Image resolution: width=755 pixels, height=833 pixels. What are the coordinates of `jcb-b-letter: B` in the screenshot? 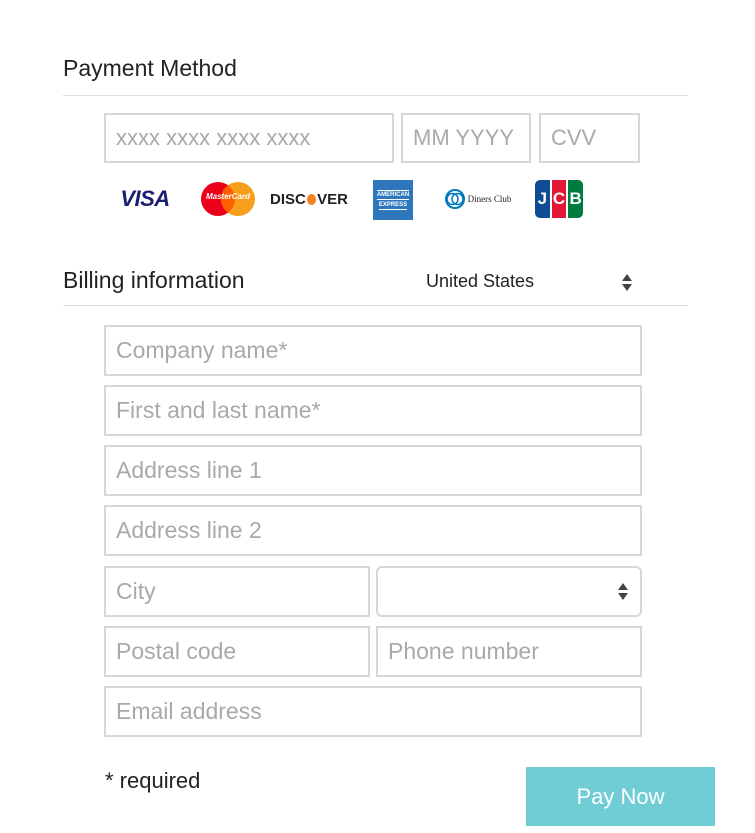 It's located at (575, 198).